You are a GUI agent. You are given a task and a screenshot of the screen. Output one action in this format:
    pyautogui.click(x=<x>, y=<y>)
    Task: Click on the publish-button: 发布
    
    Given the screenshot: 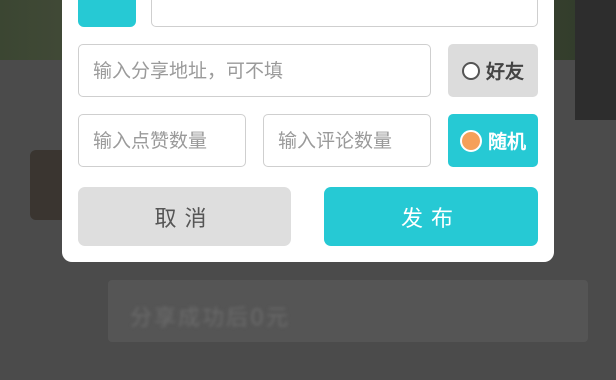 What is the action you would take?
    pyautogui.click(x=431, y=216)
    